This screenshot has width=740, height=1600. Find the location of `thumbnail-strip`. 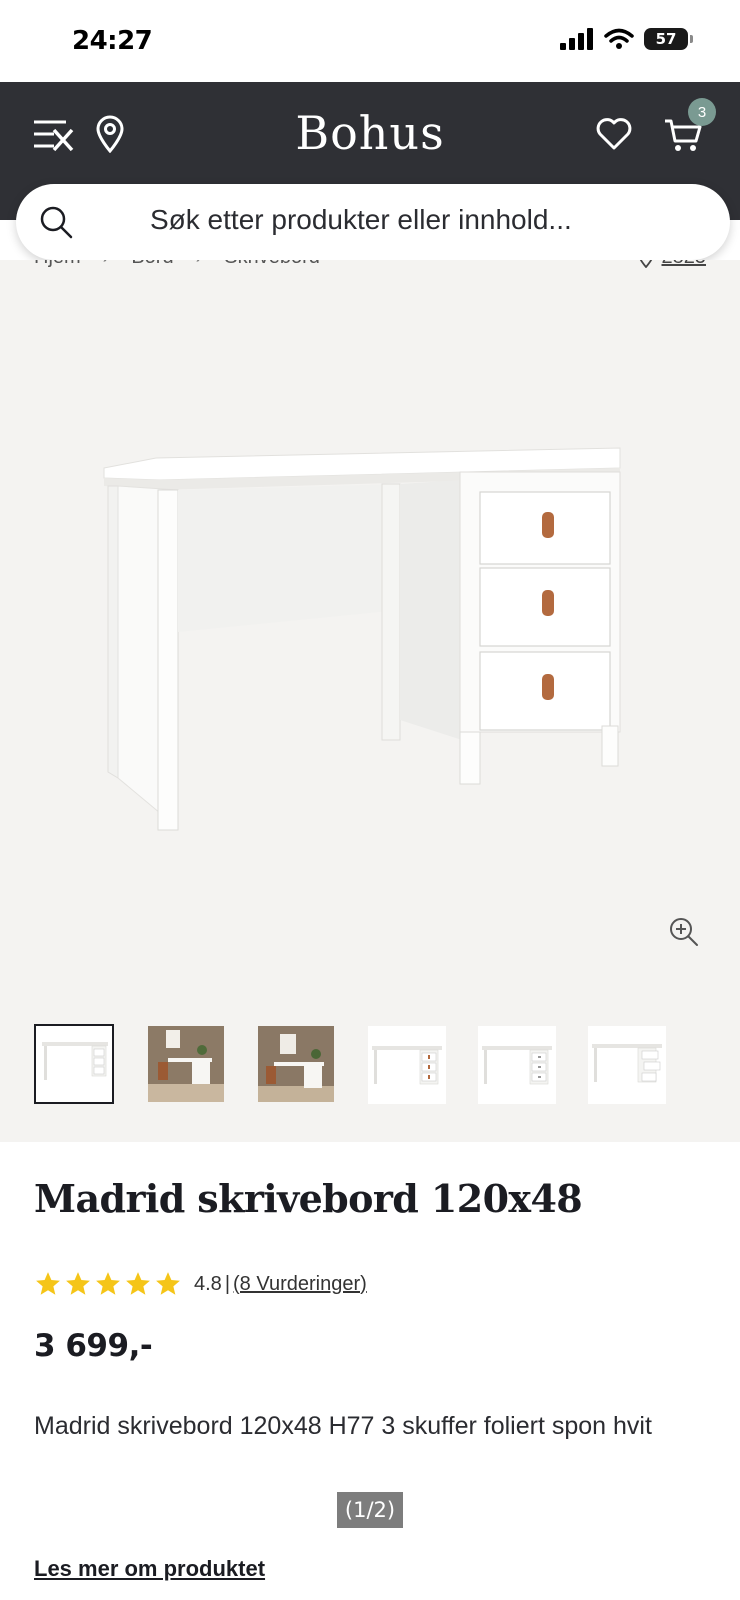

thumbnail-strip is located at coordinates (374, 1066).